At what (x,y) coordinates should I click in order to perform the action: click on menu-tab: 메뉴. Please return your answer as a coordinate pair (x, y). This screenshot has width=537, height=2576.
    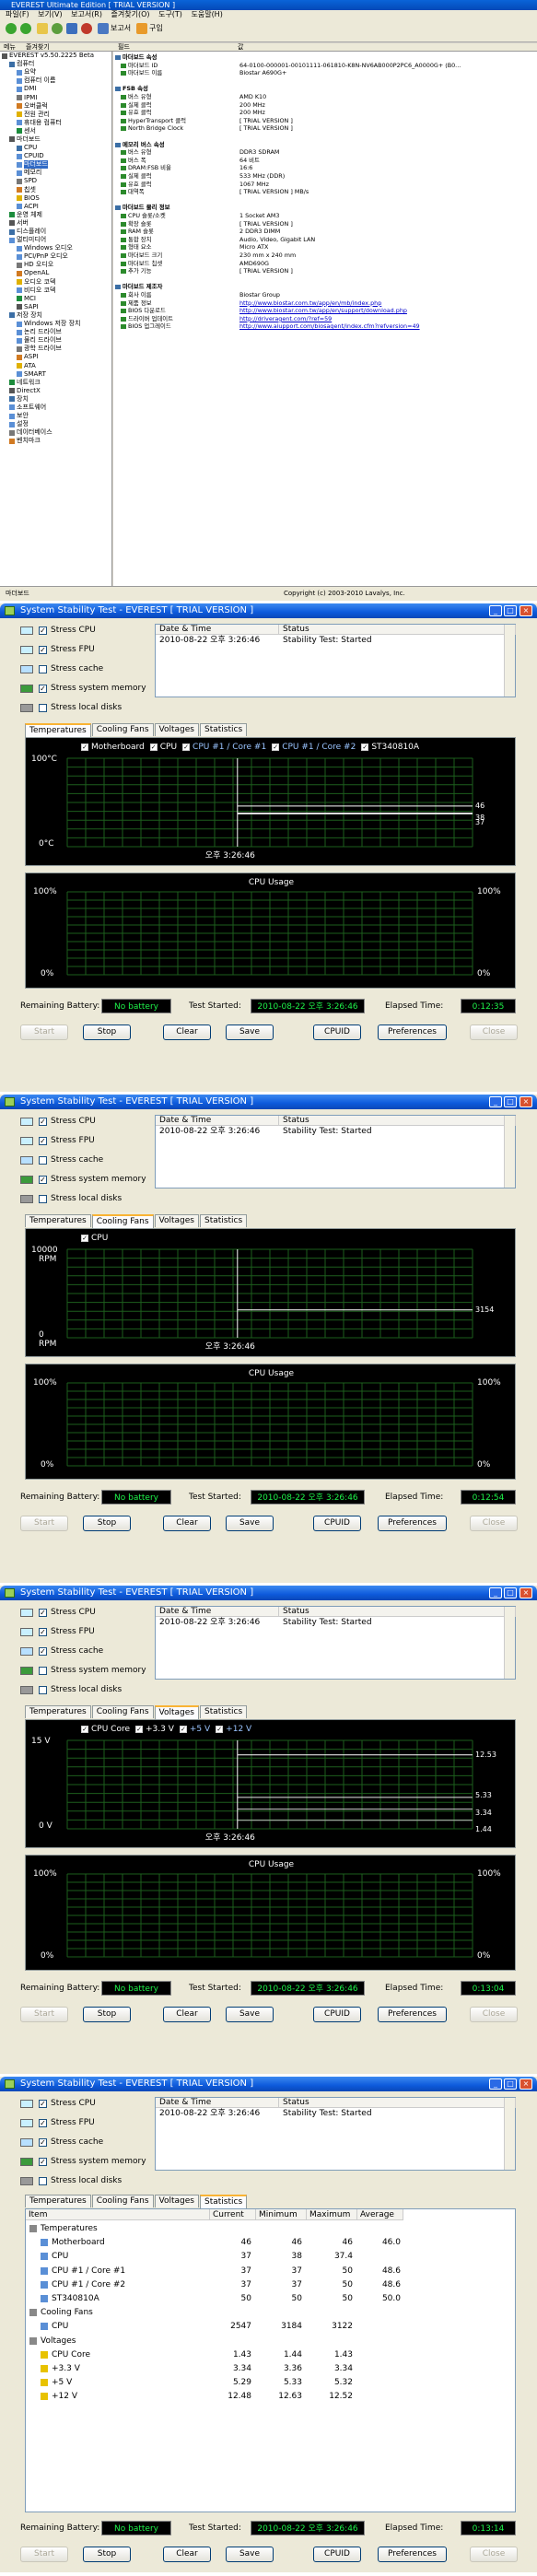
    Looking at the image, I should click on (10, 47).